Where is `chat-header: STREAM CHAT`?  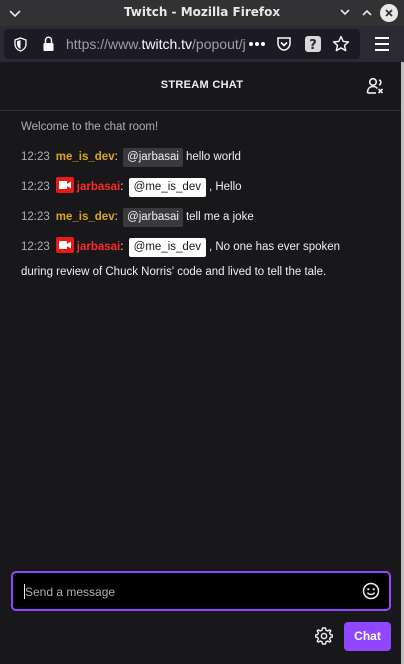 chat-header: STREAM CHAT is located at coordinates (202, 86).